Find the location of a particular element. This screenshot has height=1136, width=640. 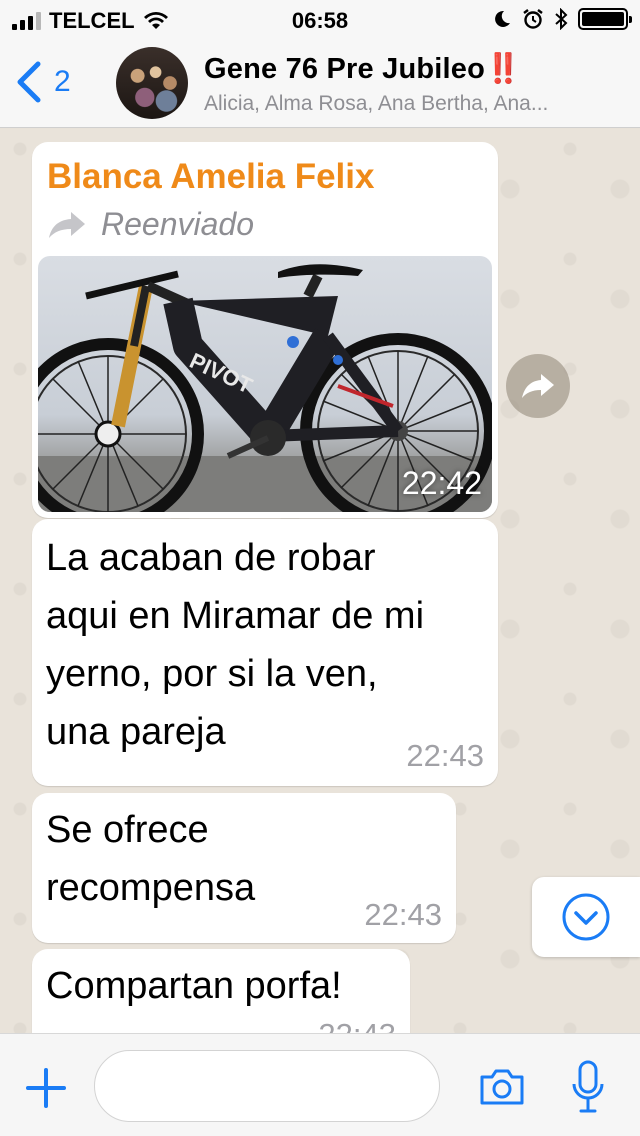

moon-icon is located at coordinates (502, 18).